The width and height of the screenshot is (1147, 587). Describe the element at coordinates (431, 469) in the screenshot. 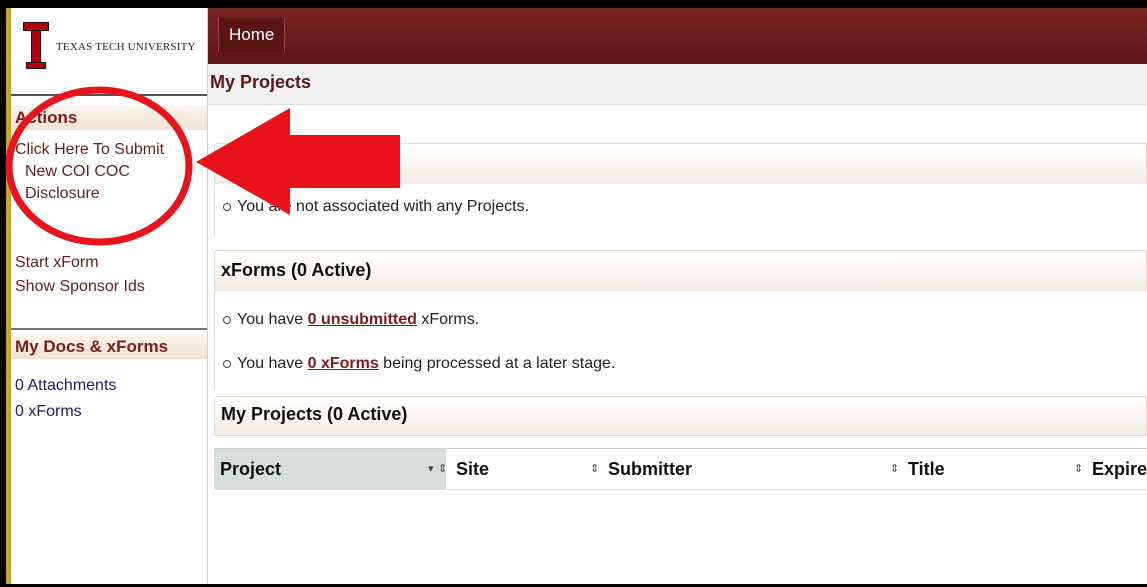

I see `sort-desc-icon: ▾` at that location.